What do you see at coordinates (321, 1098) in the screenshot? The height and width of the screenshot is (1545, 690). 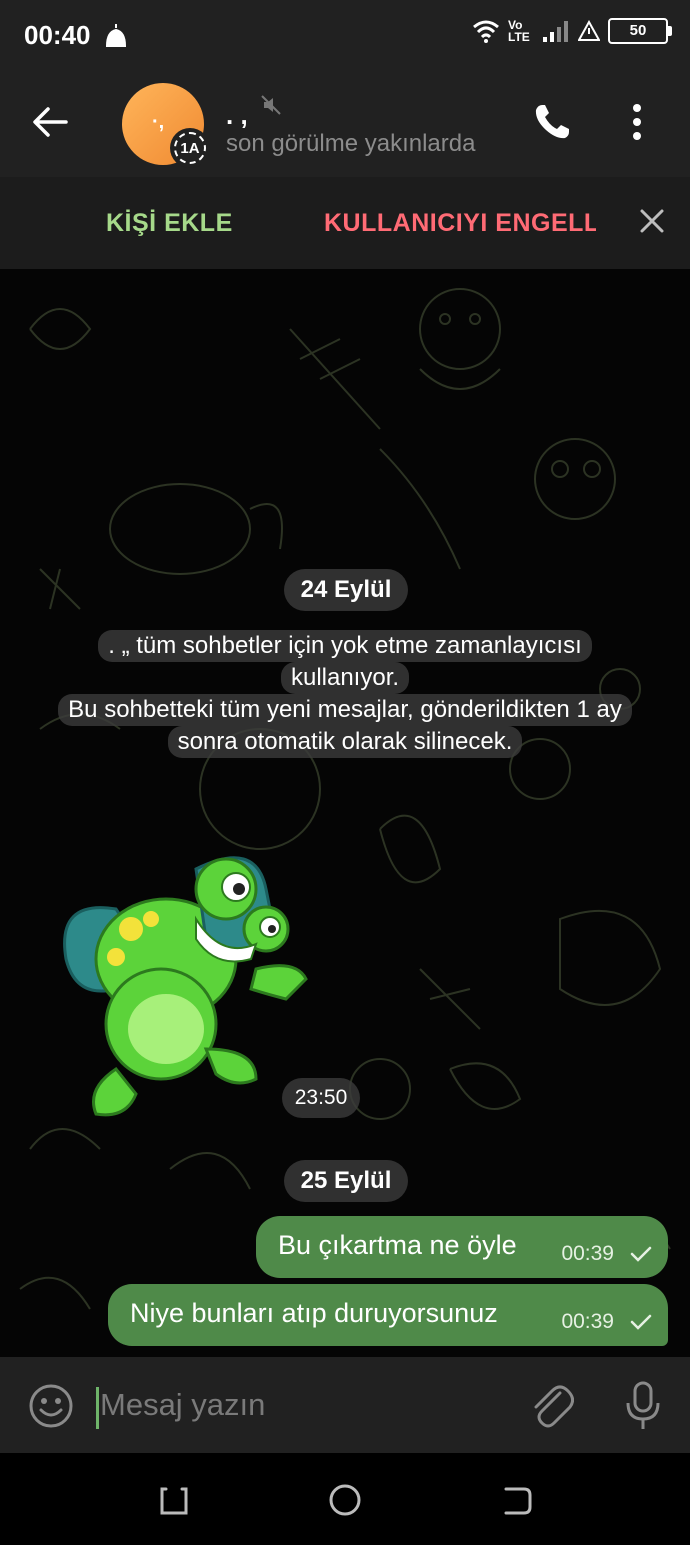 I see `sticker-timestamp: 23:50` at bounding box center [321, 1098].